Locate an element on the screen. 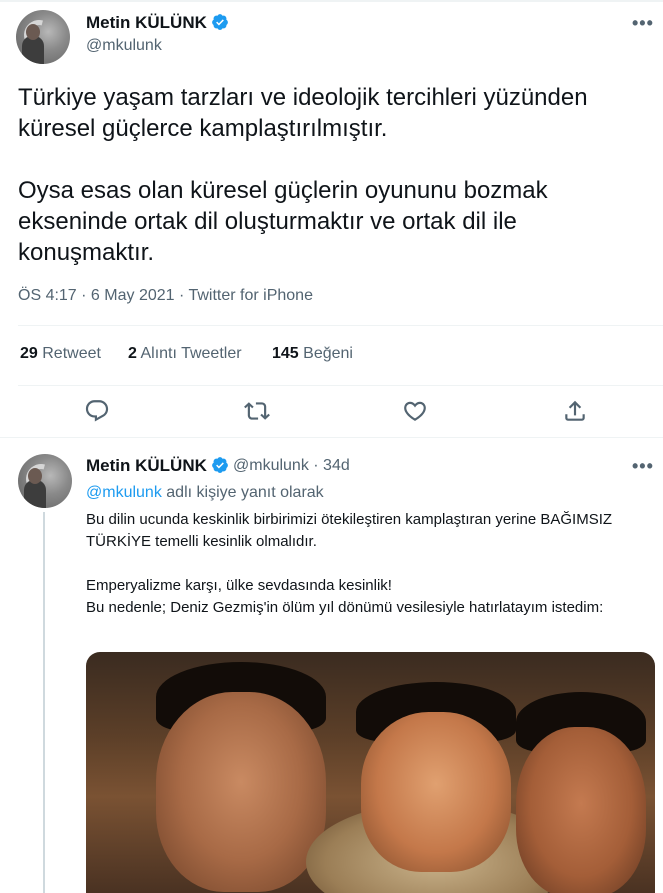  share-icon is located at coordinates (575, 411).